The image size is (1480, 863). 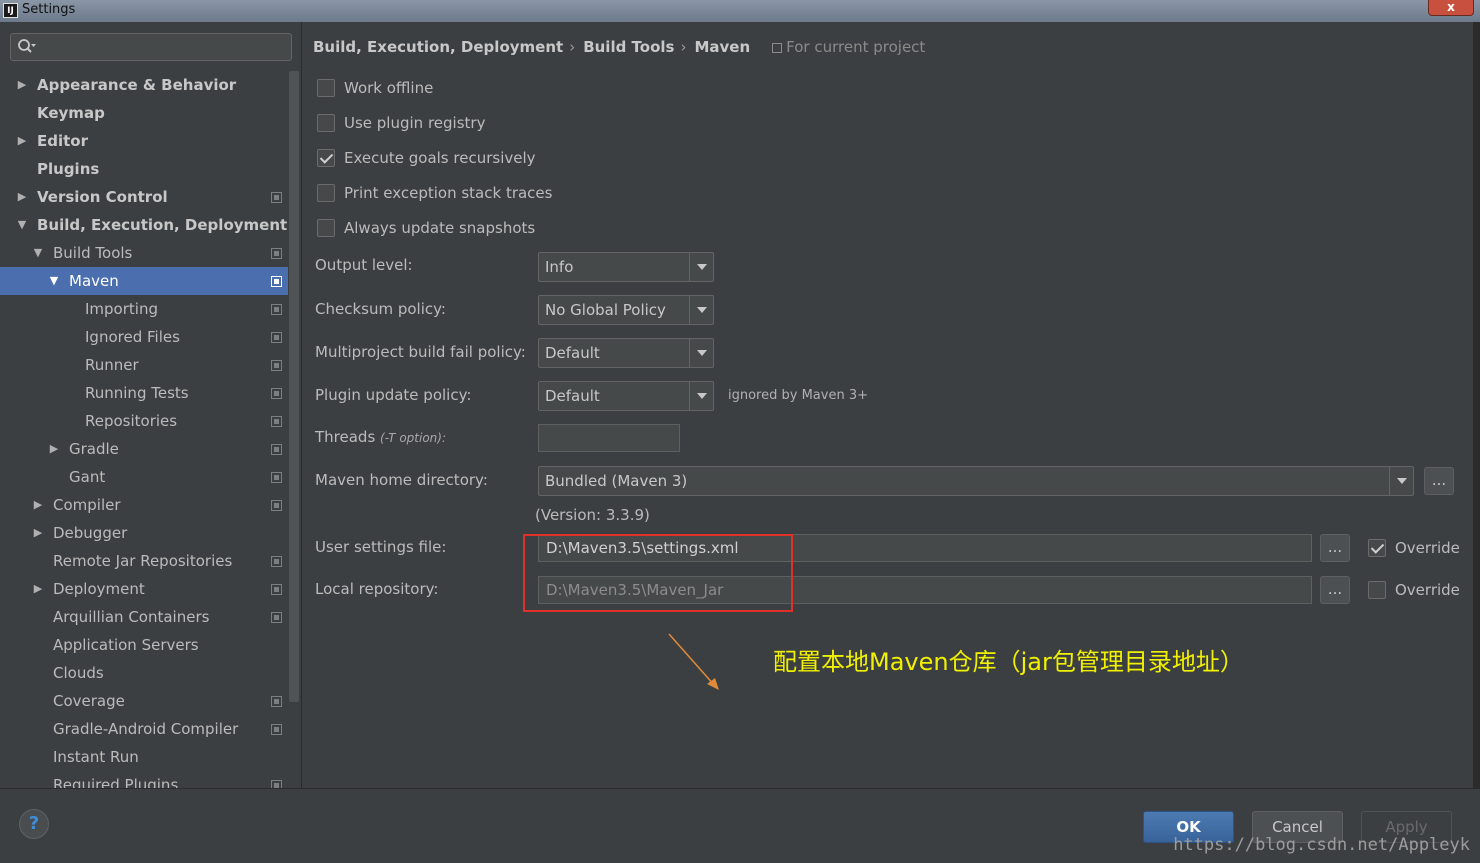 What do you see at coordinates (144, 505) in the screenshot?
I see `tree-item: ▶ Compiler` at bounding box center [144, 505].